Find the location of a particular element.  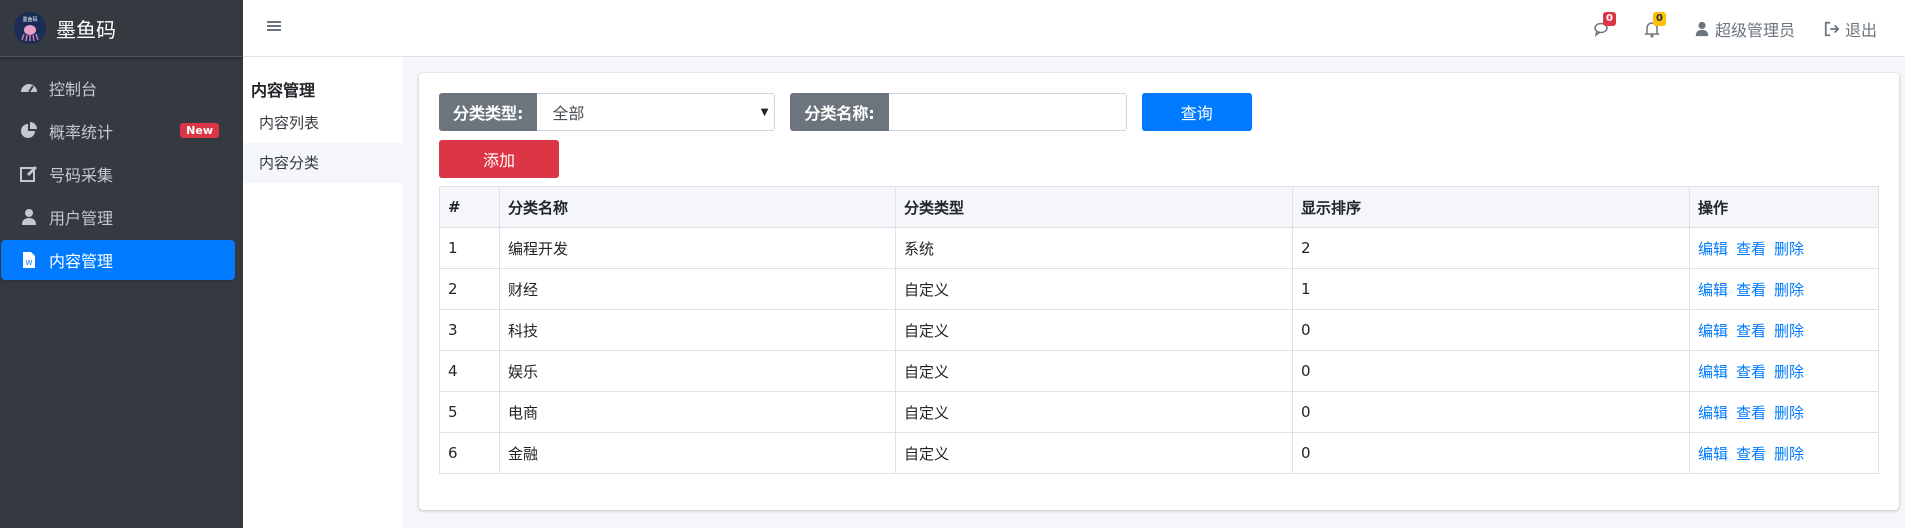

user-icon is located at coordinates (29, 217).